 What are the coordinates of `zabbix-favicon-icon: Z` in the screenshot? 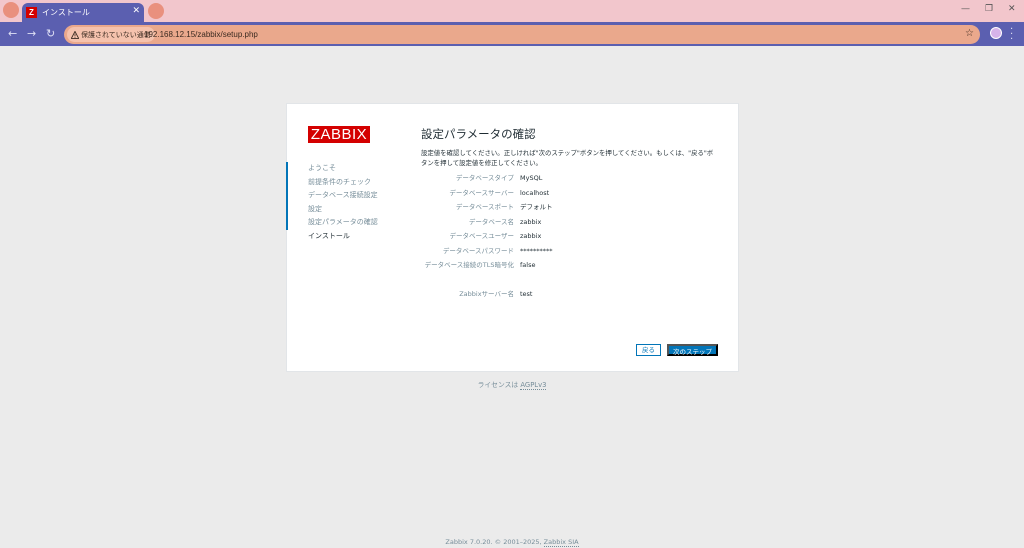 It's located at (31, 12).